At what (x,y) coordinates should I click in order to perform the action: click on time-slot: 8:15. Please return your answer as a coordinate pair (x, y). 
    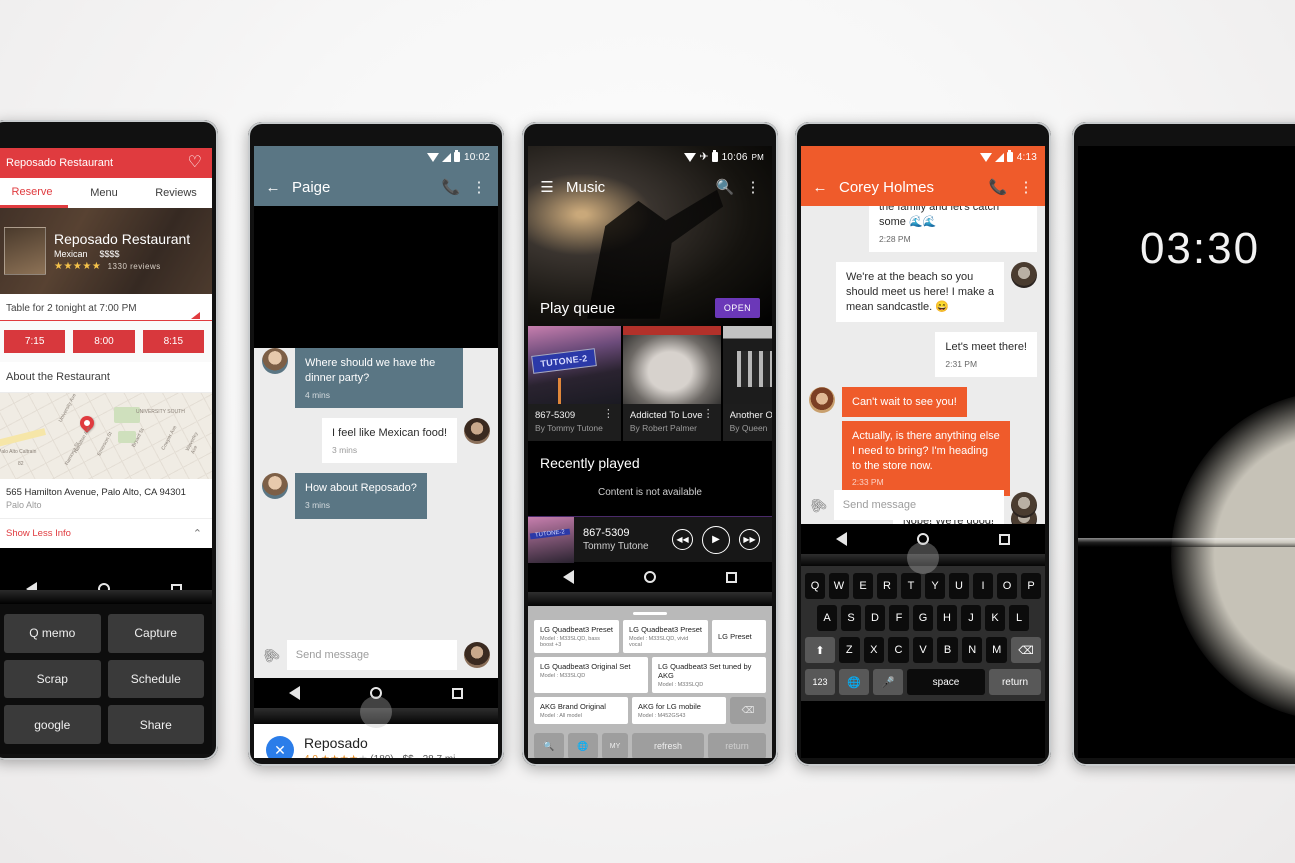
    Looking at the image, I should click on (173, 341).